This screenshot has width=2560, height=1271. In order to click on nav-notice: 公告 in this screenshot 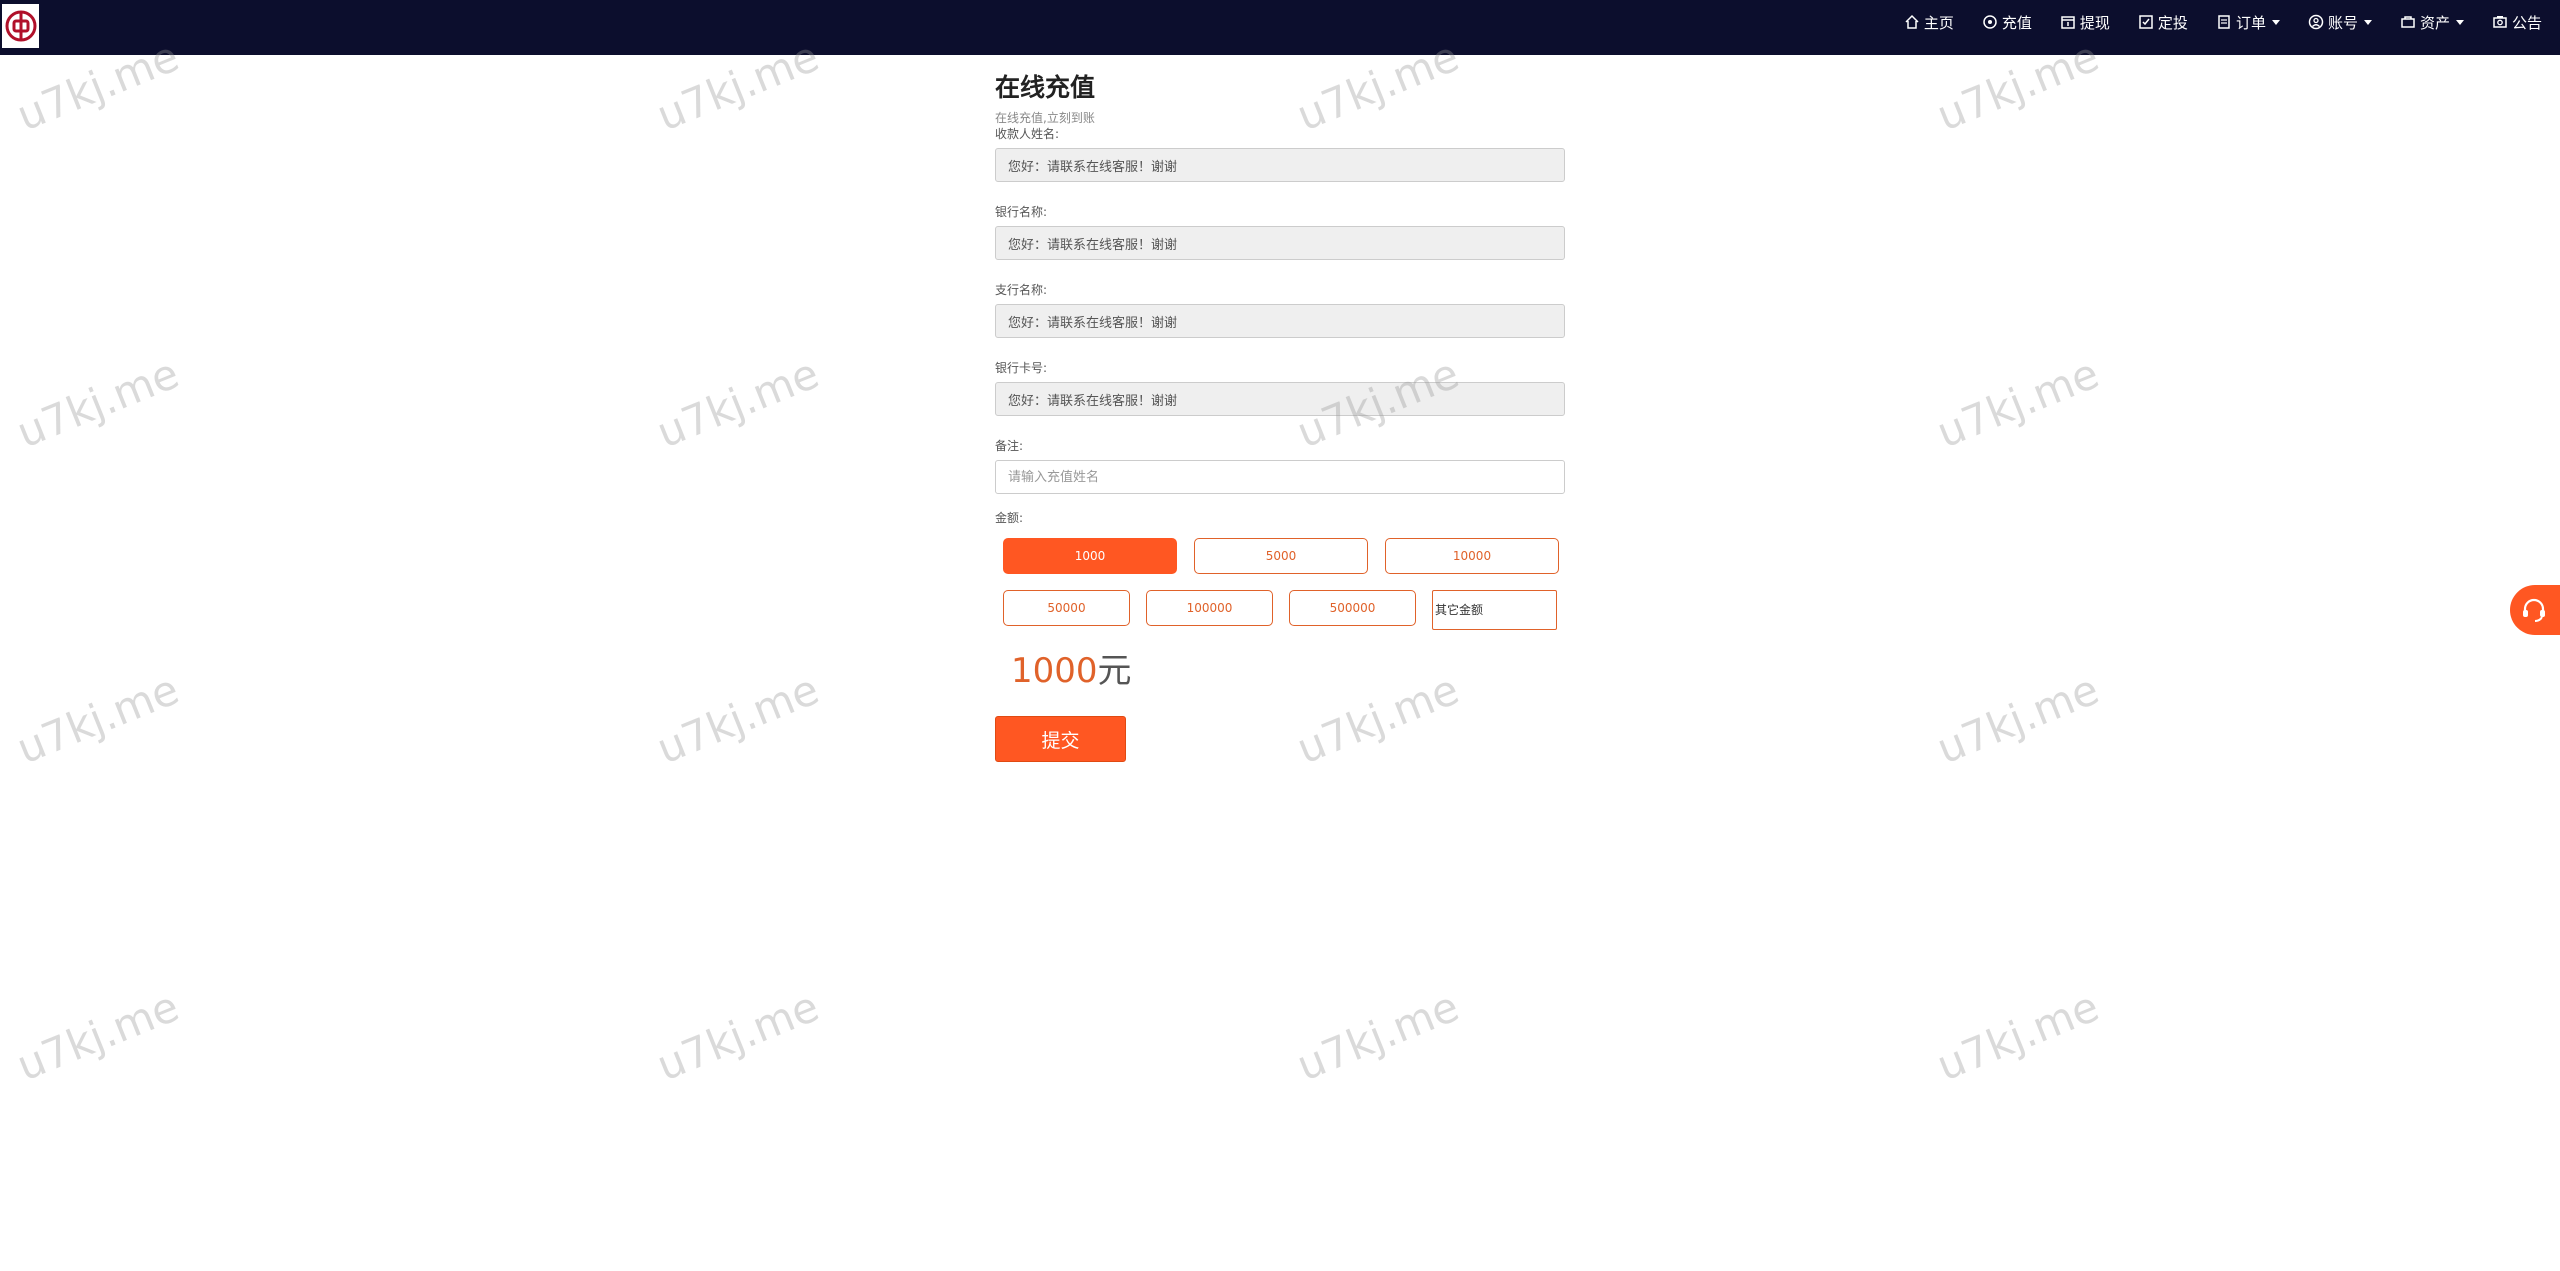, I will do `click(2517, 22)`.